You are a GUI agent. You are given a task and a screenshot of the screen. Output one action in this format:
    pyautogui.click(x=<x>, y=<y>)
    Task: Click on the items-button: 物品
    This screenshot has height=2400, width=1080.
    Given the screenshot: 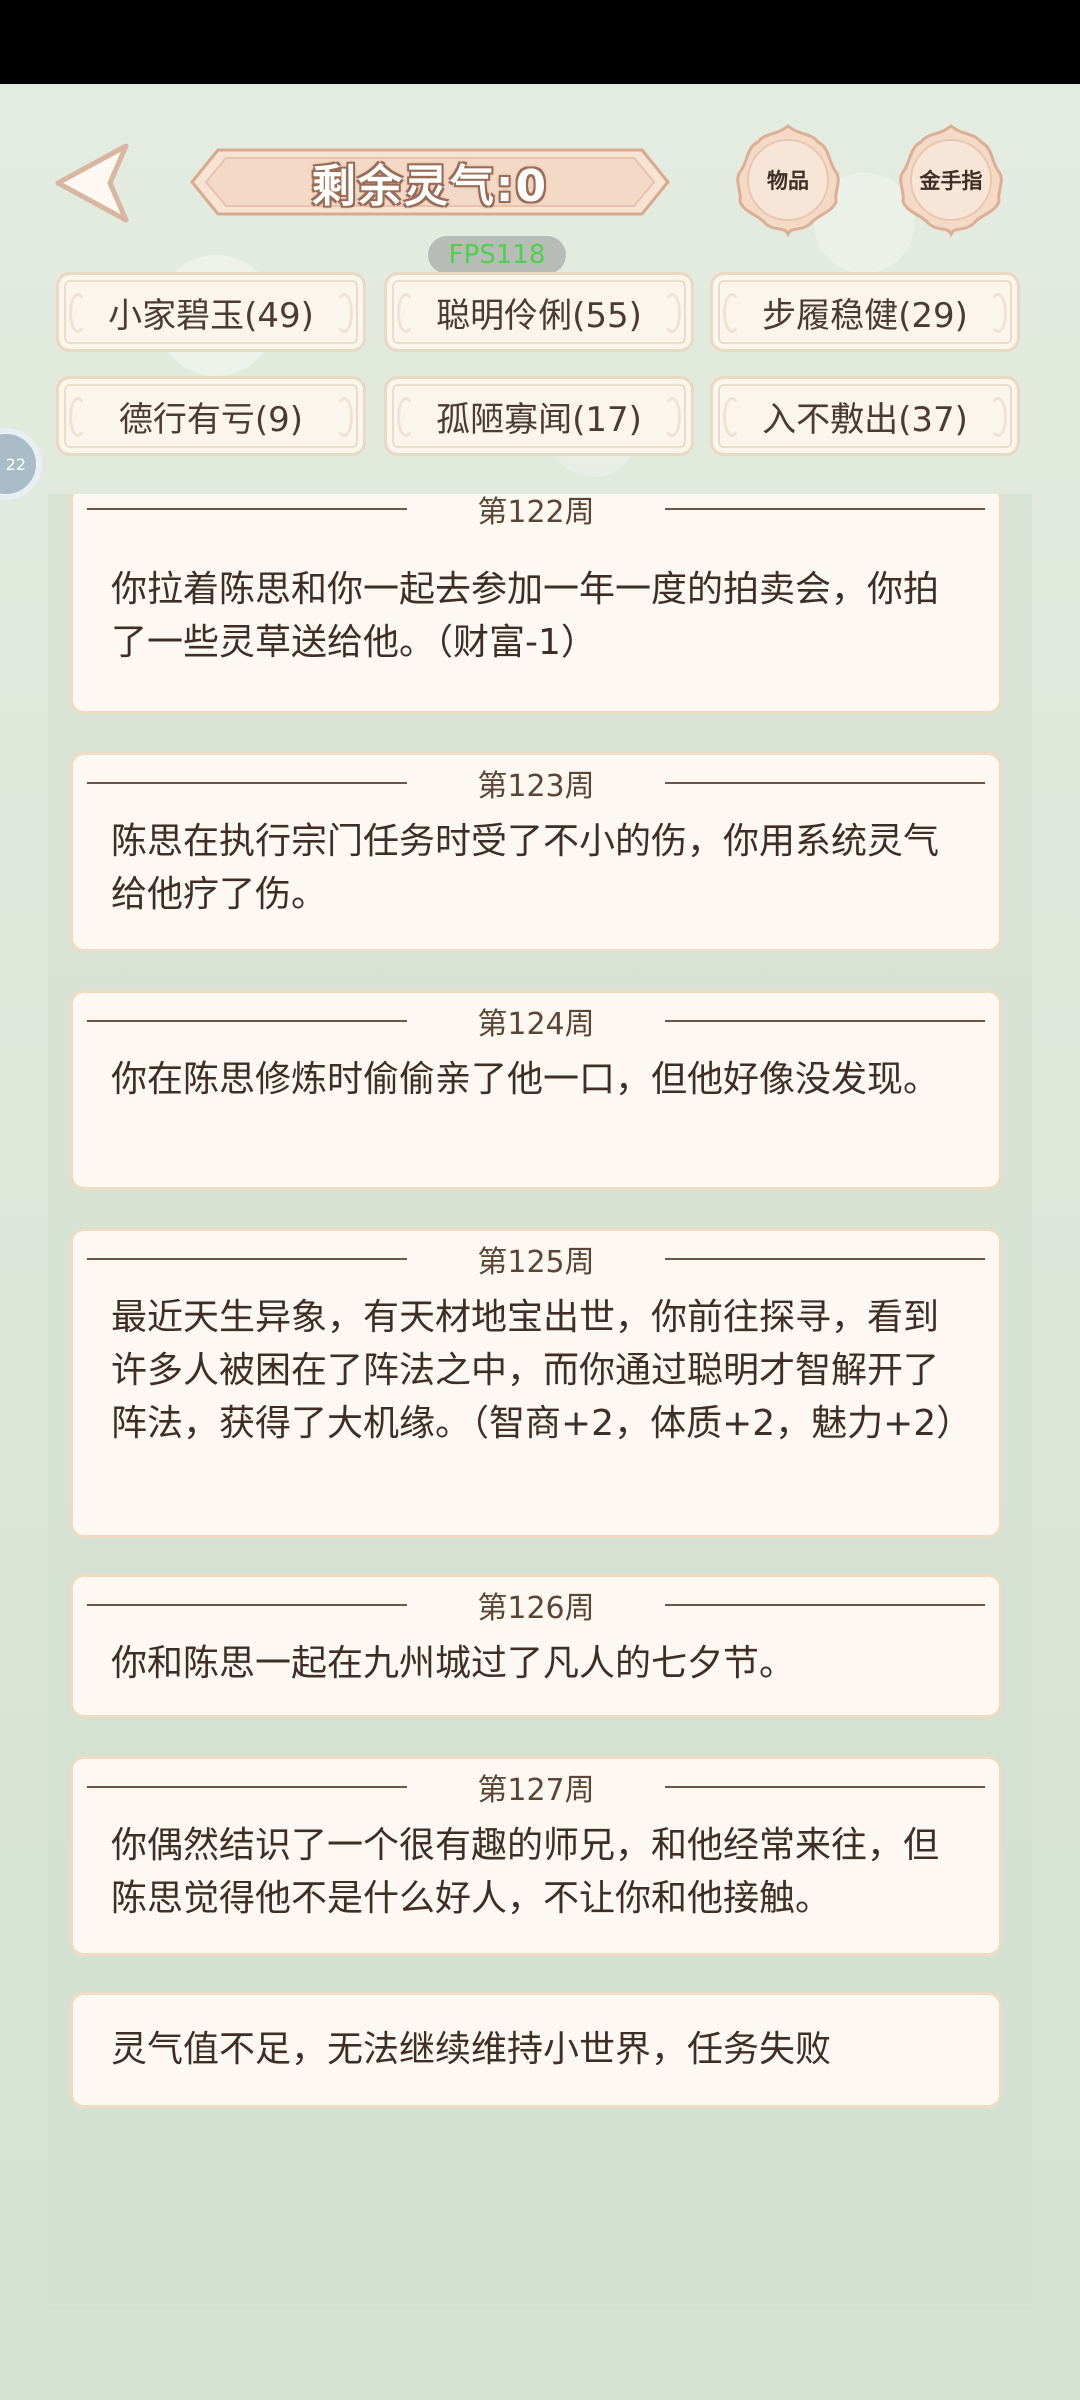 What is the action you would take?
    pyautogui.click(x=788, y=180)
    